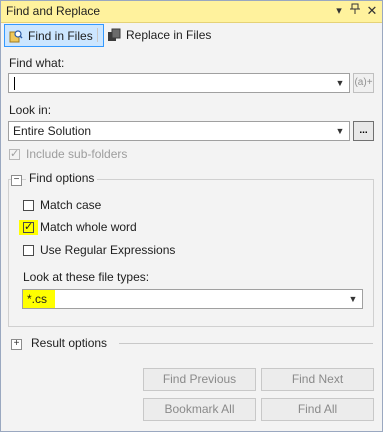 This screenshot has width=383, height=432. What do you see at coordinates (246, 343) in the screenshot?
I see `result-options-divider` at bounding box center [246, 343].